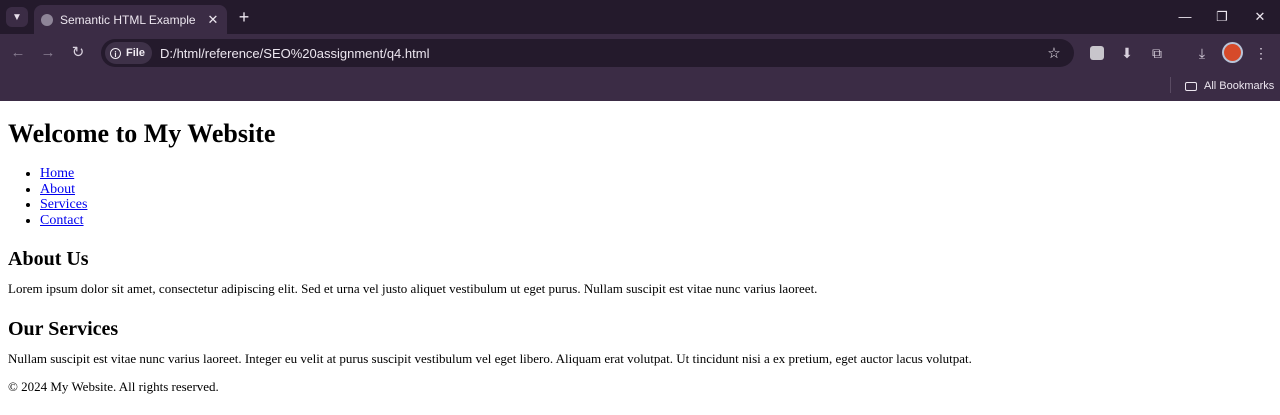 Image resolution: width=1280 pixels, height=415 pixels. I want to click on star-icon: ☆, so click(1054, 53).